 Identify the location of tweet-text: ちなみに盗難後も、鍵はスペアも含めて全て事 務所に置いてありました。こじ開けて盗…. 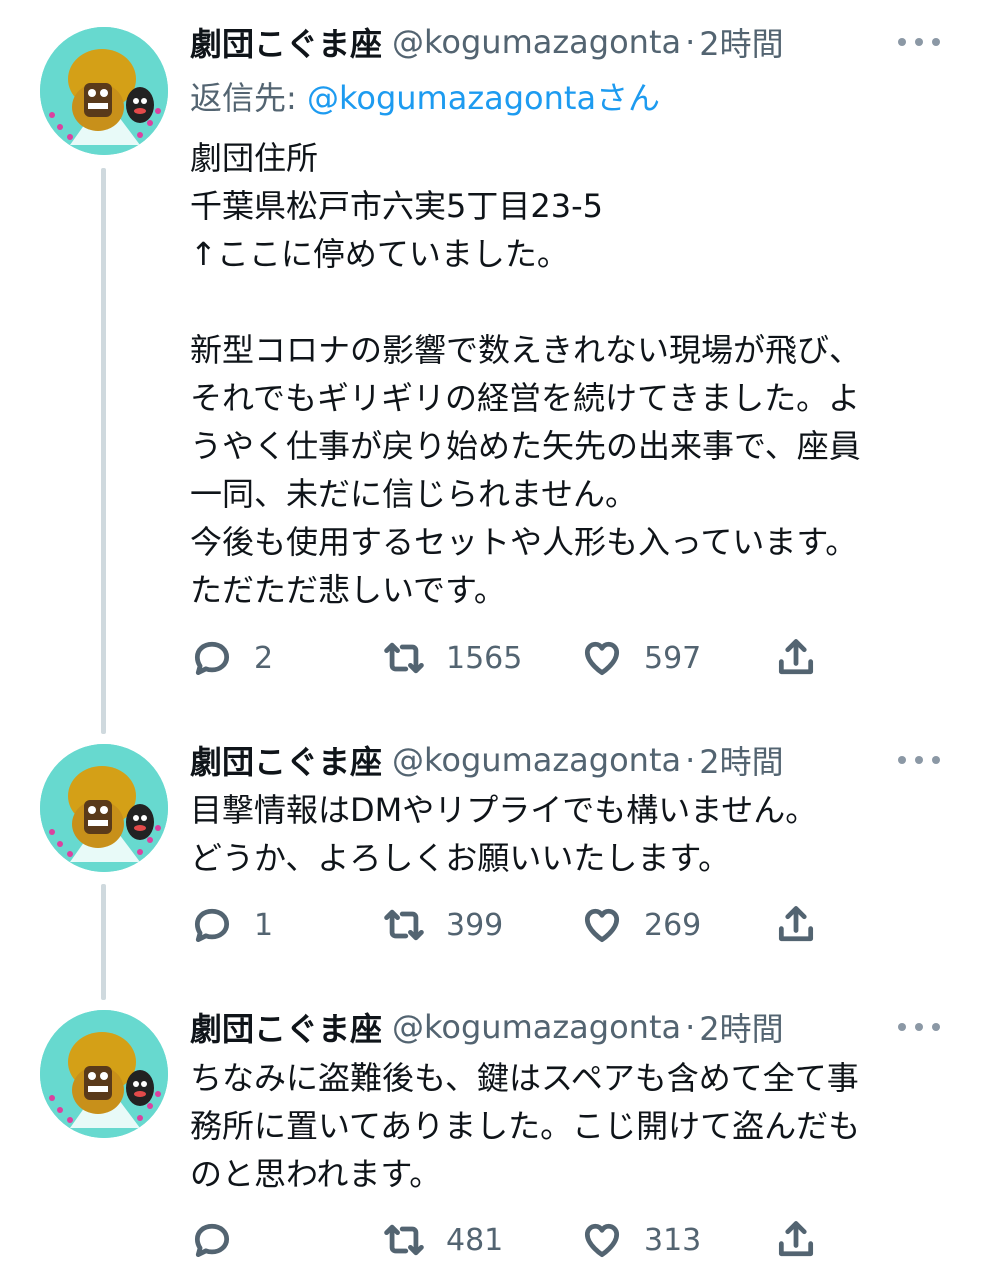
(570, 1126).